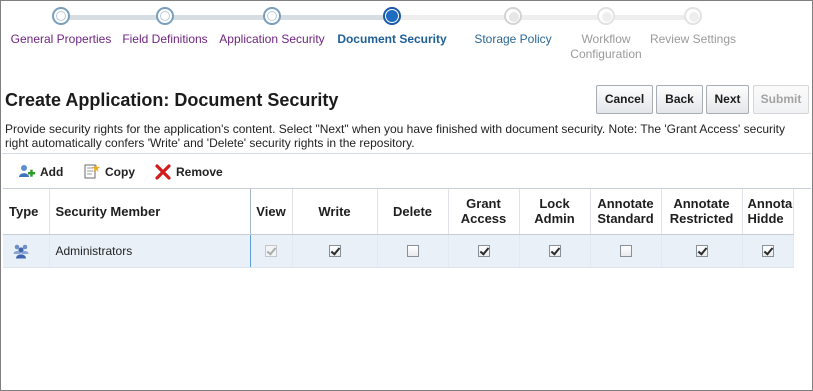 The image size is (813, 391). I want to click on grant-access-cell, so click(484, 251).